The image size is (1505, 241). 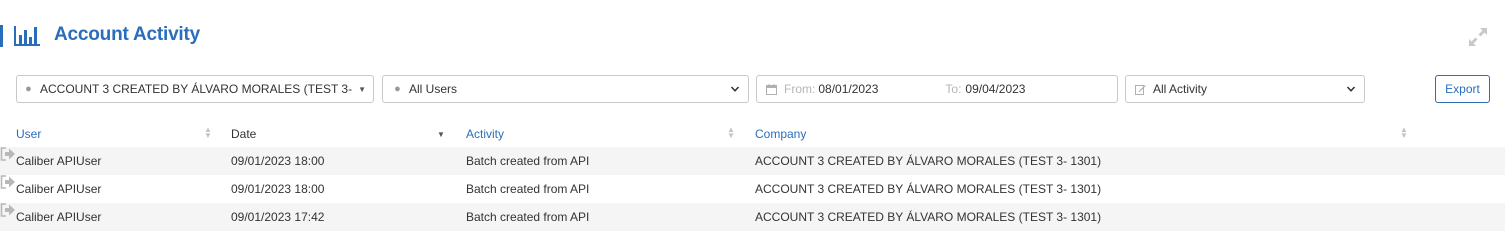 I want to click on page-title: Account Activity, so click(x=127, y=34).